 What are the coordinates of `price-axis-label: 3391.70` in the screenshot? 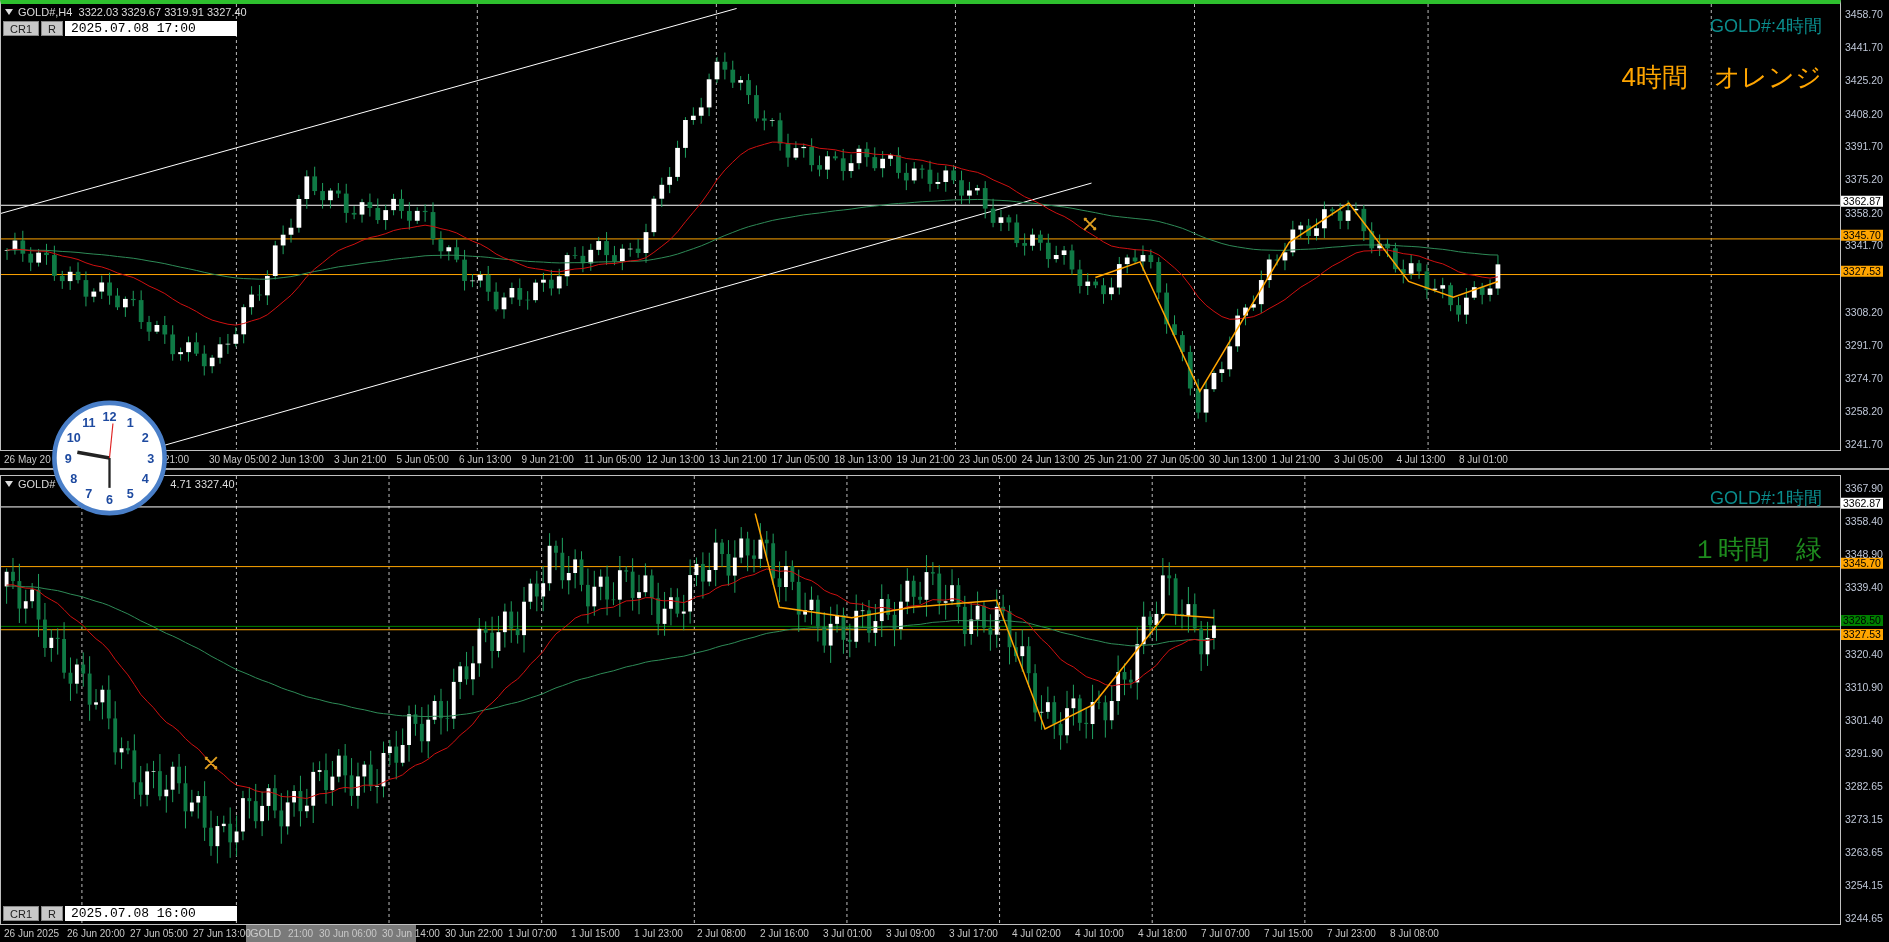 It's located at (1864, 146).